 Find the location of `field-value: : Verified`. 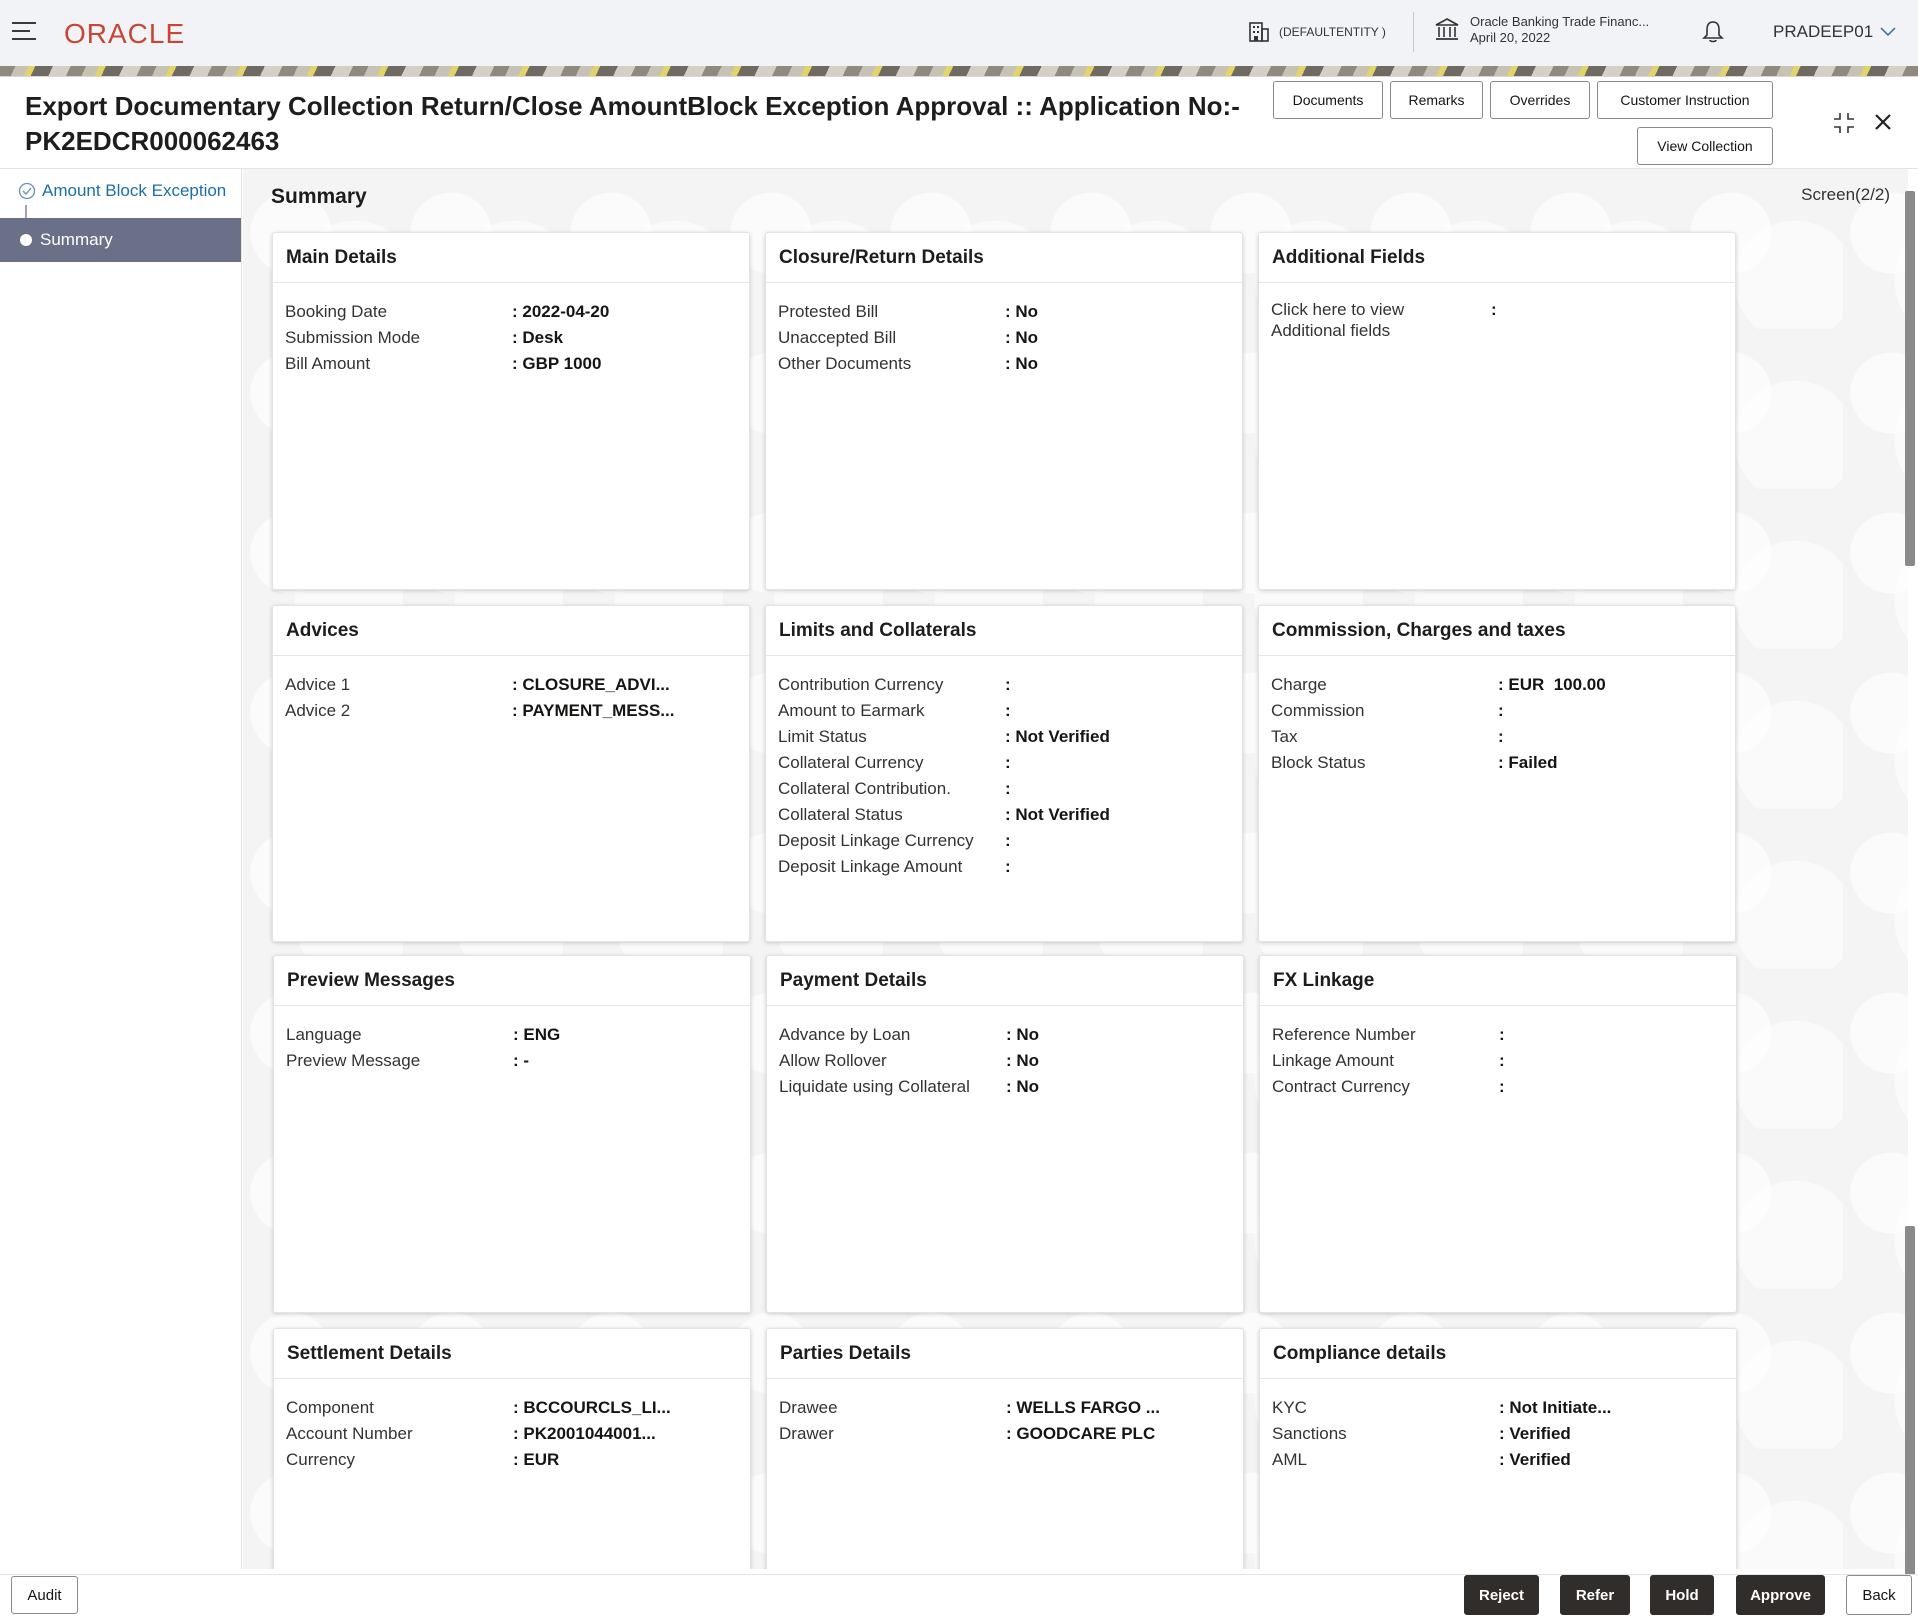

field-value: : Verified is located at coordinates (1535, 1460).